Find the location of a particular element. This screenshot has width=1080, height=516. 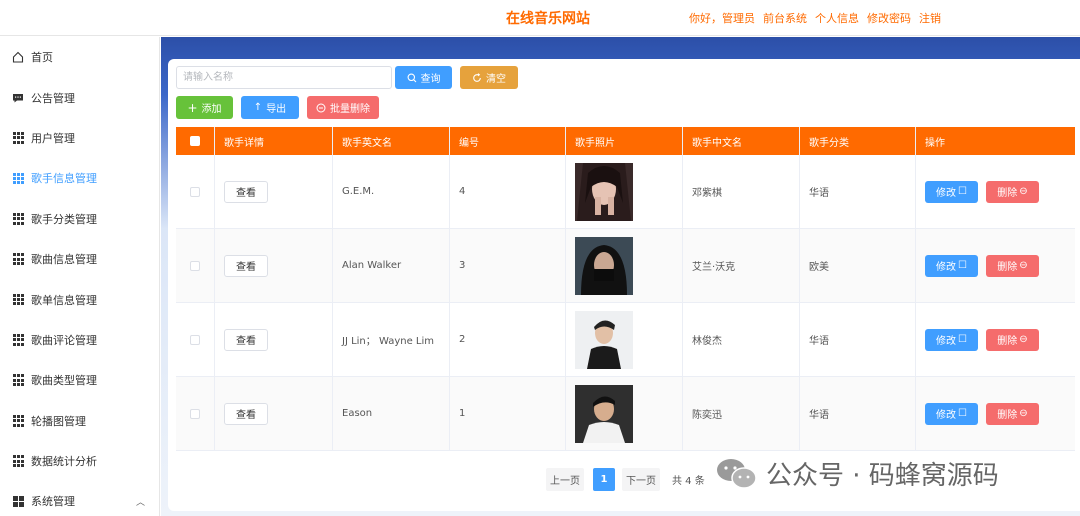

watermark-text: 公众号 · 码蜂窝源码 is located at coordinates (882, 476).